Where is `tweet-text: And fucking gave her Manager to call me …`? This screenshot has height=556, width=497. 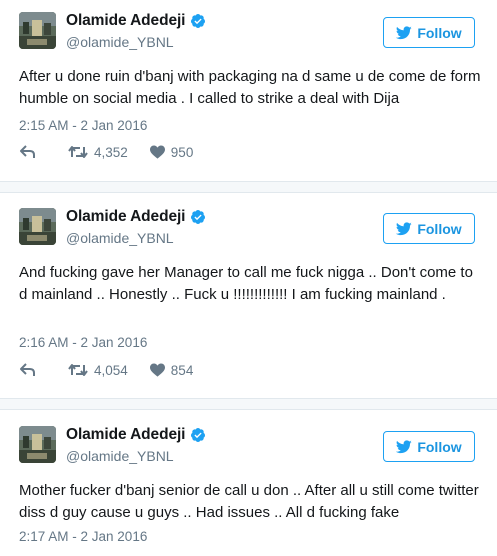 tweet-text: And fucking gave her Manager to call me … is located at coordinates (246, 283).